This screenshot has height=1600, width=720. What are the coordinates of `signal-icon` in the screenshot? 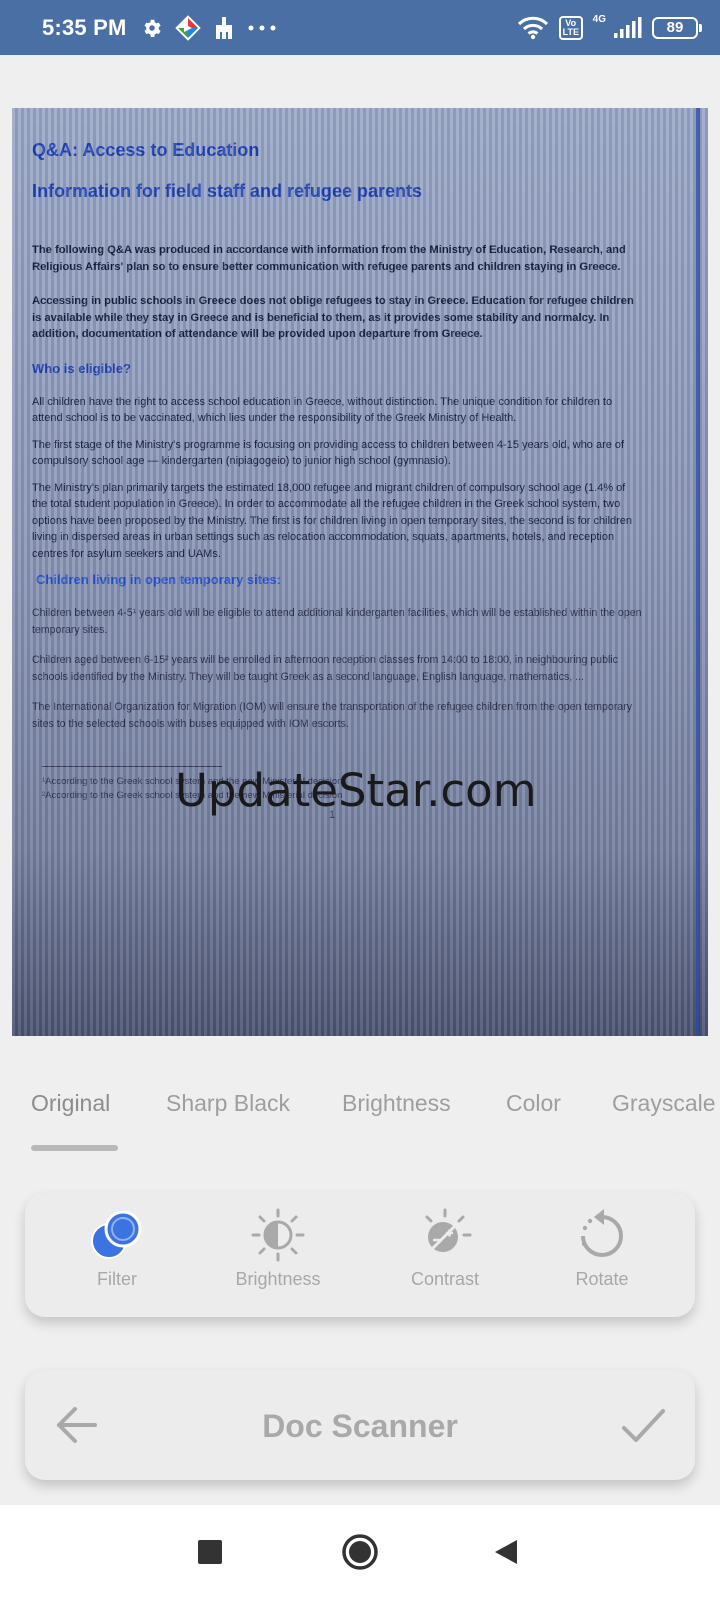 It's located at (628, 27).